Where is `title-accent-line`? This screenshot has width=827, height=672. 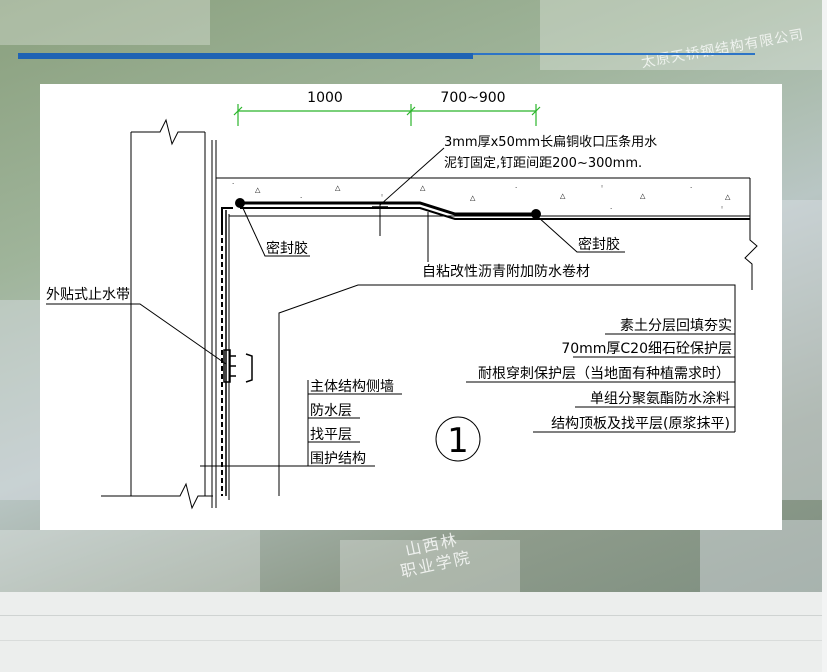
title-accent-line is located at coordinates (614, 54).